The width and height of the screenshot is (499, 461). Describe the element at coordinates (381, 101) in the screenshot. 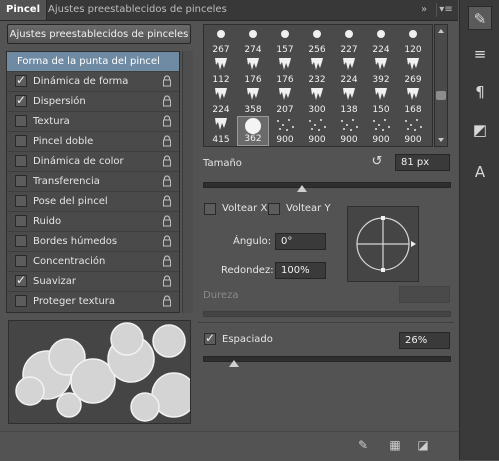

I see `brush-tip-cell: 150` at that location.